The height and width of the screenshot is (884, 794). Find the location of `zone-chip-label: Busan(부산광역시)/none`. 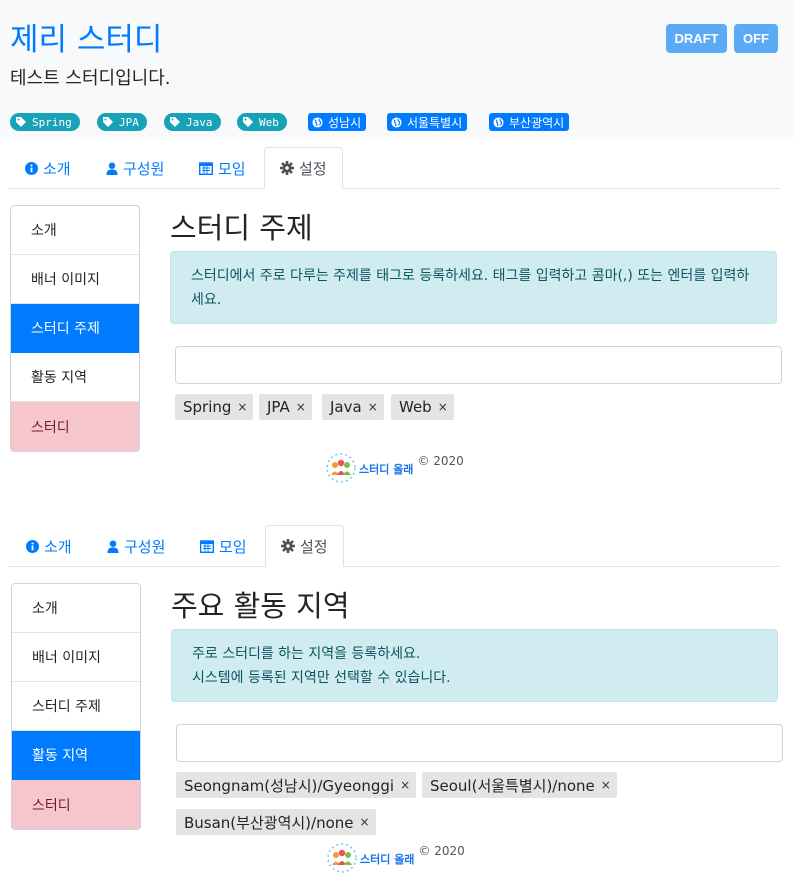

zone-chip-label: Busan(부산광역시)/none is located at coordinates (269, 822).